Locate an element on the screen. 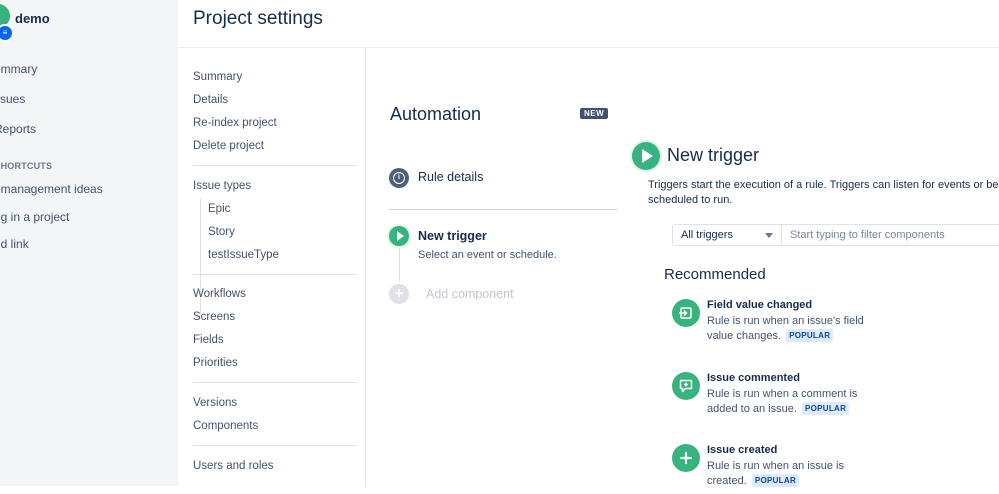  add-component-button: Add component is located at coordinates (470, 294).